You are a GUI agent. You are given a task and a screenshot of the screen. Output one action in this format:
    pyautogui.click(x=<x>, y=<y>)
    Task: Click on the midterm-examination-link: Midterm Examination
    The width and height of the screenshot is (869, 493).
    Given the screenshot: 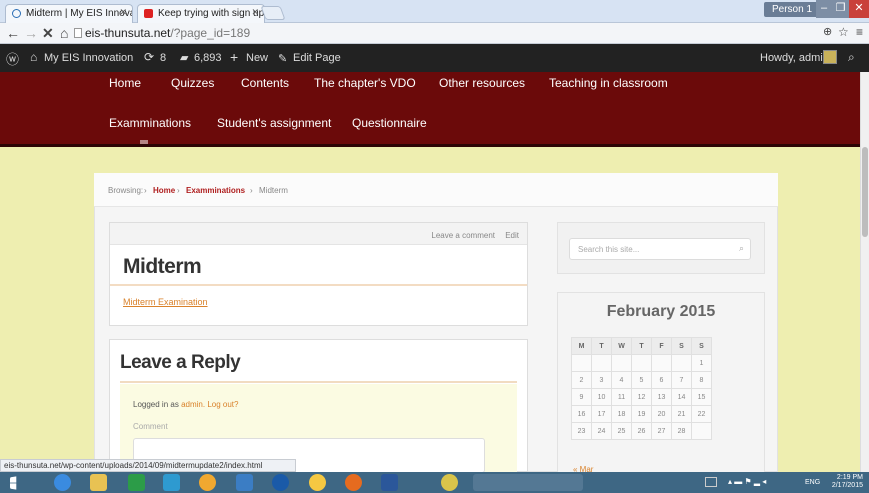 What is the action you would take?
    pyautogui.click(x=165, y=302)
    